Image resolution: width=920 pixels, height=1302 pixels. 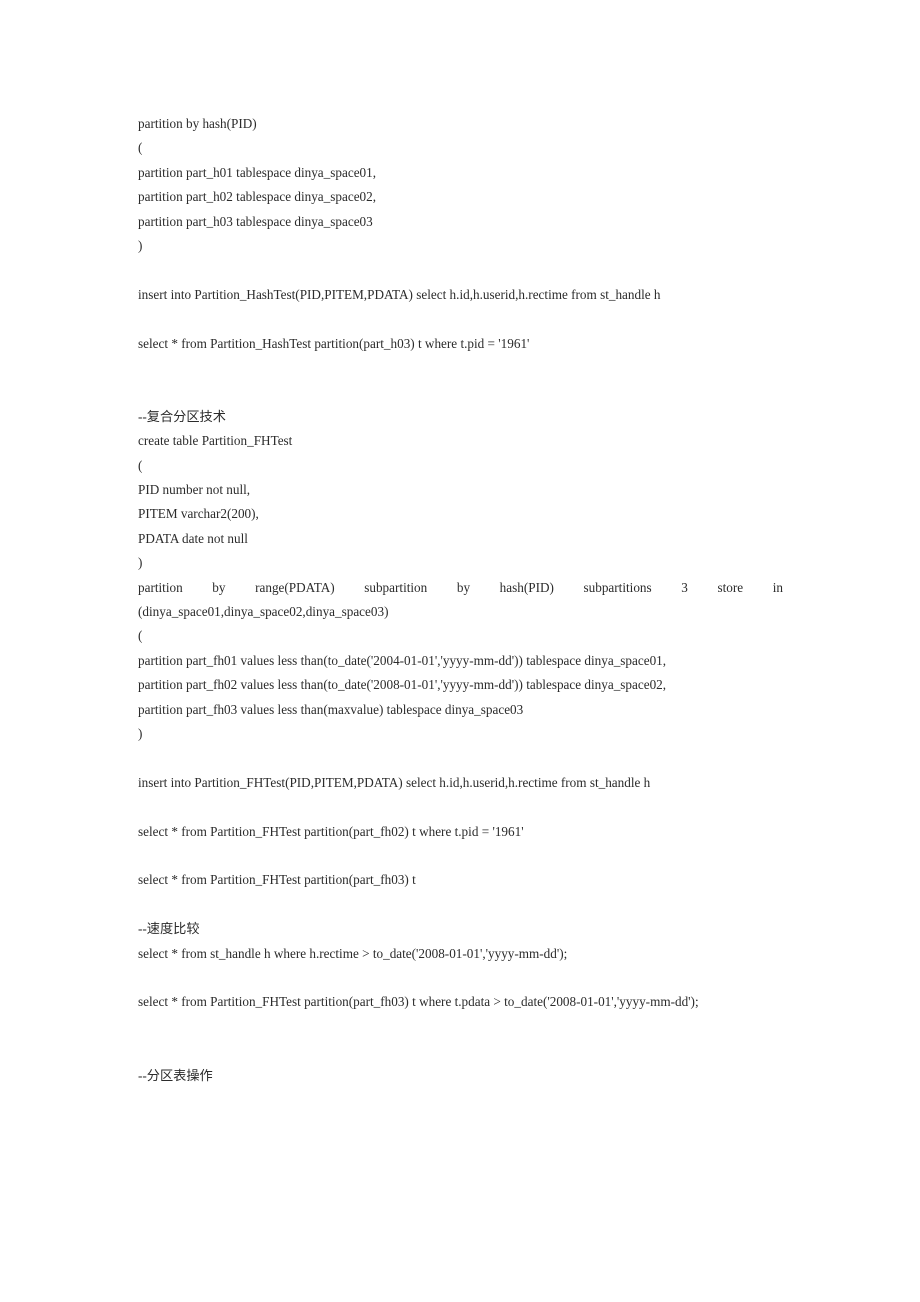 What do you see at coordinates (215, 441) in the screenshot?
I see `text-line: create table Partition_FHTest` at bounding box center [215, 441].